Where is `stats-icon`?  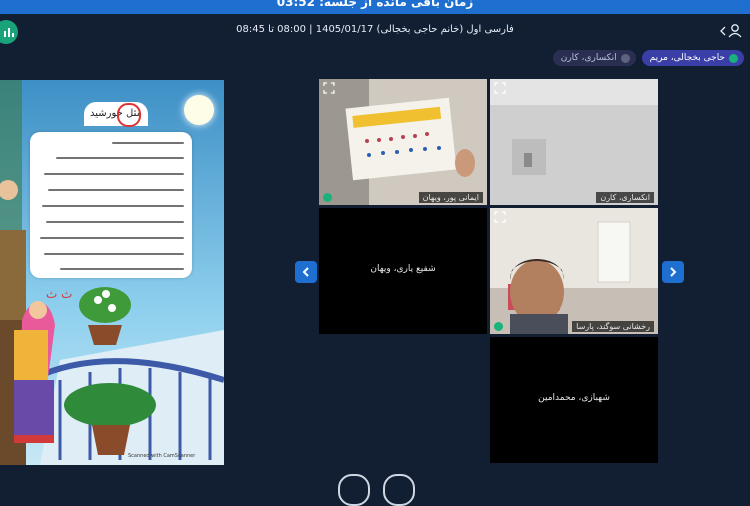 stats-icon is located at coordinates (9, 32).